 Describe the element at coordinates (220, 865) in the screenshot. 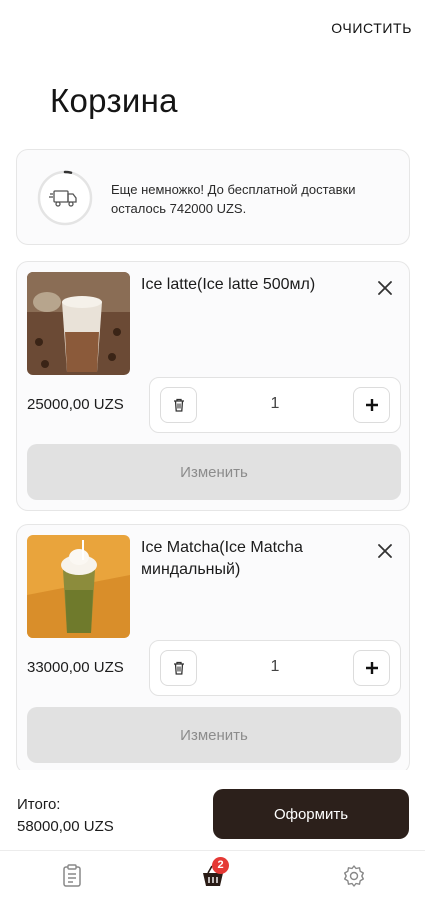

I see `cart-count-badge: 2` at that location.